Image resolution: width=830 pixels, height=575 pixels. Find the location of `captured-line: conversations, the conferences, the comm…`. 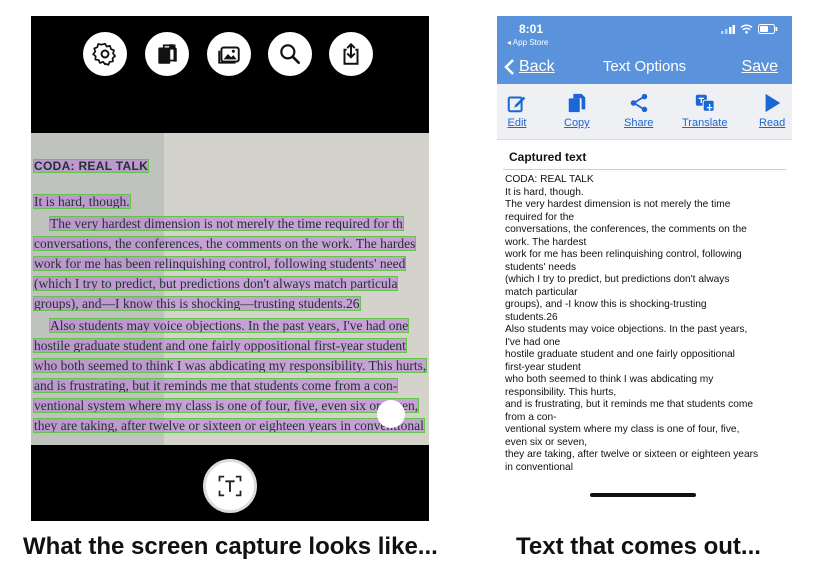

captured-line: conversations, the conferences, the comm… is located at coordinates (626, 229).